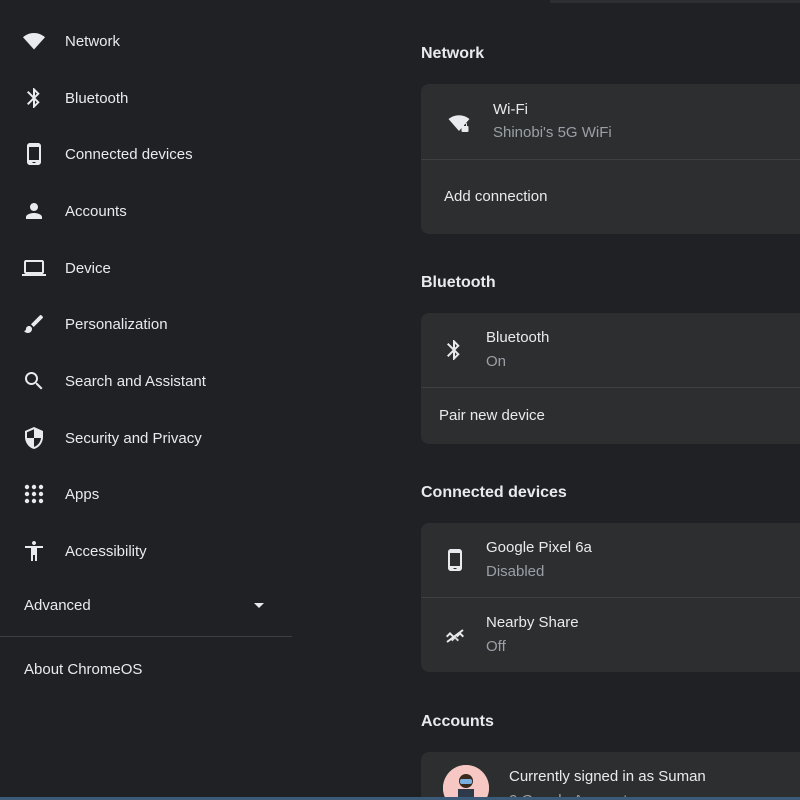 The image size is (800, 800). Describe the element at coordinates (610, 197) in the screenshot. I see `add-connection-row: Add connection` at that location.